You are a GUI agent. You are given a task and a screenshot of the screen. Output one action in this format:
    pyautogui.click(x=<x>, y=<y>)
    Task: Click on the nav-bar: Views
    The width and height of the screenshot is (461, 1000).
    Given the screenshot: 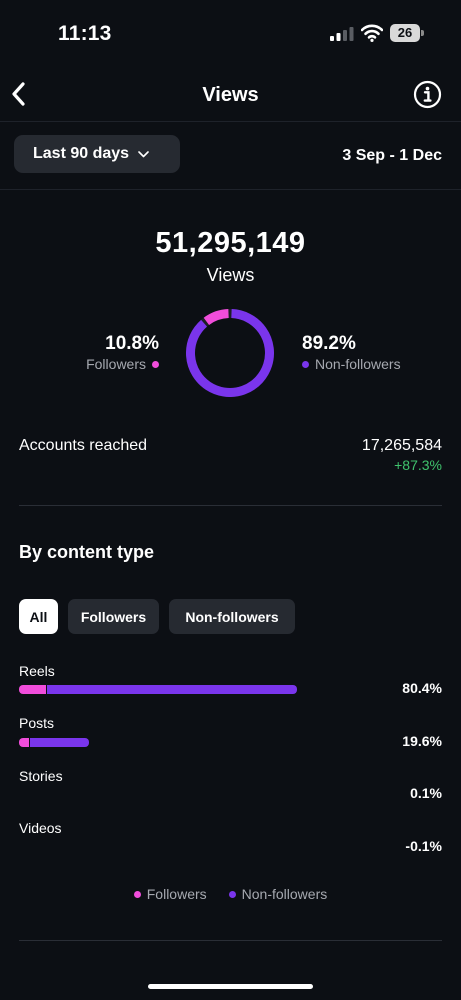 What is the action you would take?
    pyautogui.click(x=230, y=96)
    